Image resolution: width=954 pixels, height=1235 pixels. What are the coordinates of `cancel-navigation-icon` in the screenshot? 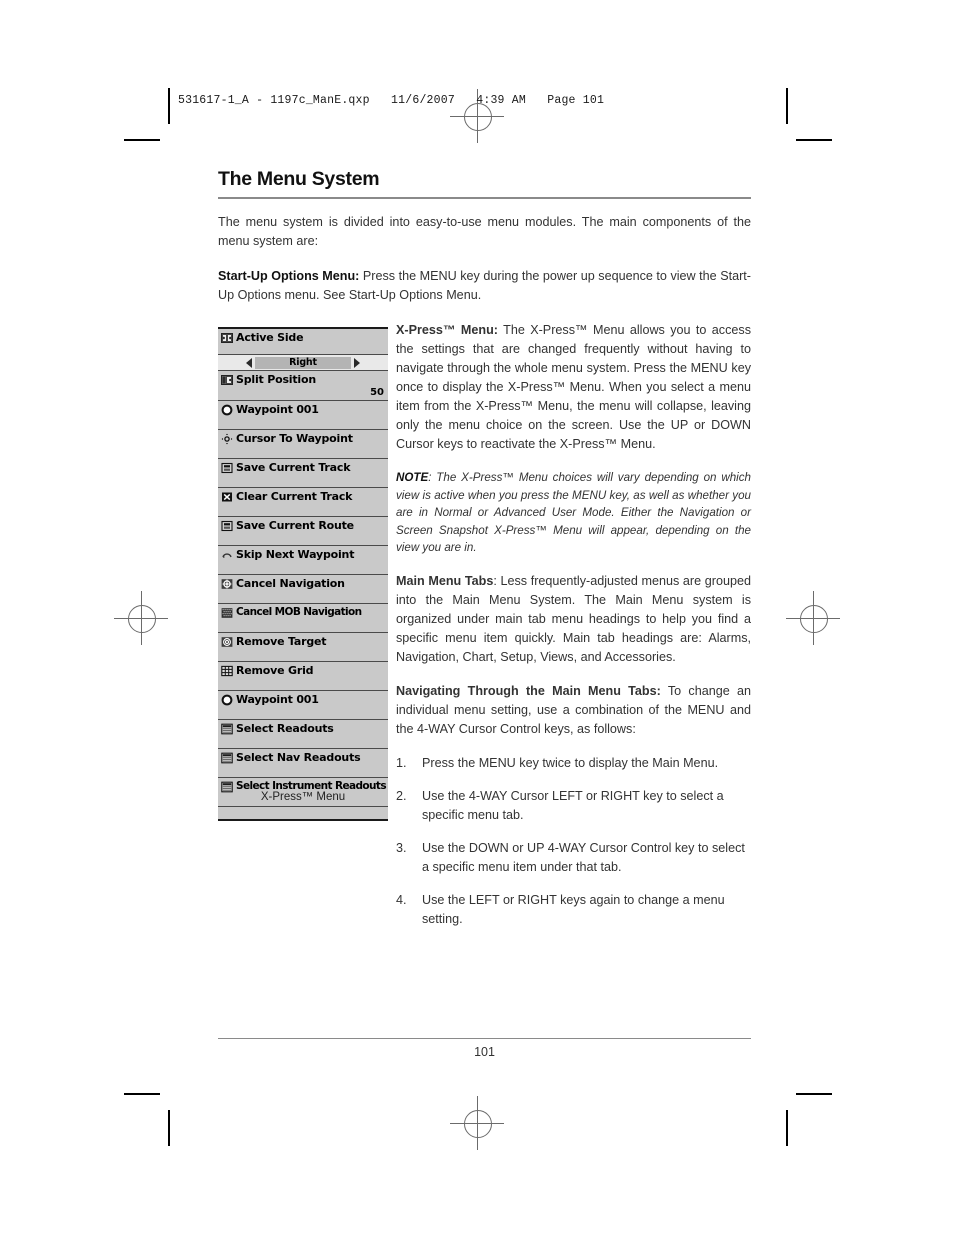 It's located at (227, 584).